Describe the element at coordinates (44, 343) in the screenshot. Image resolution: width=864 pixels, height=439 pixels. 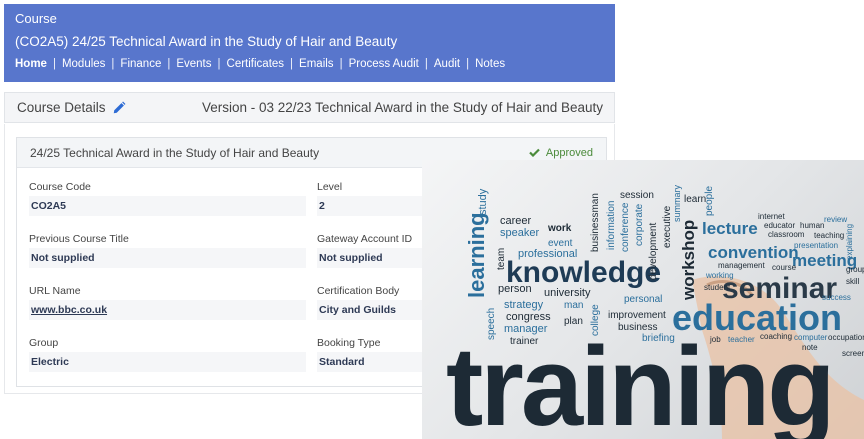
I see `field-label: Group` at that location.